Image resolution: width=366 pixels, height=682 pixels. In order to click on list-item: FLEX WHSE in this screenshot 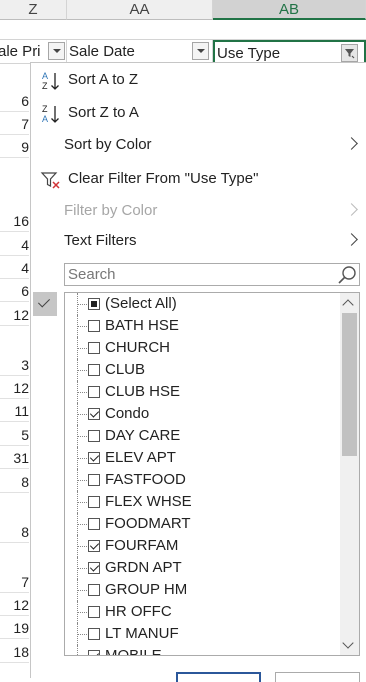, I will do `click(200, 502)`.